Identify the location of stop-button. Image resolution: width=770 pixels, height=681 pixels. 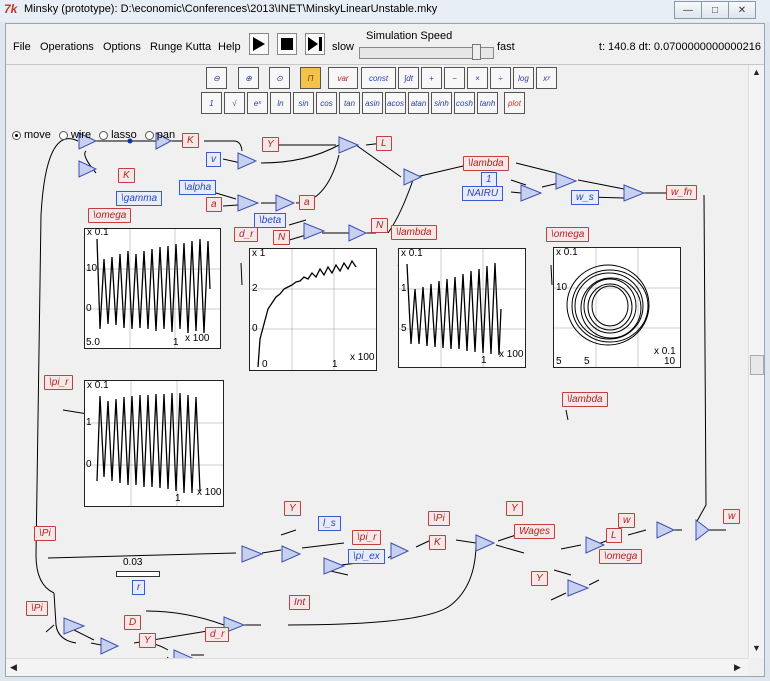
(287, 44).